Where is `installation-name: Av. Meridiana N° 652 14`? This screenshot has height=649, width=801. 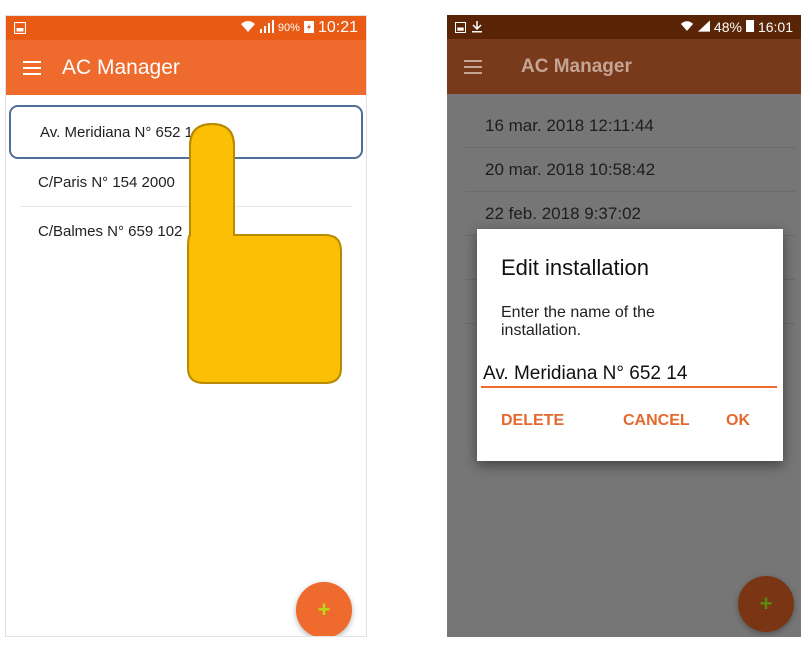 installation-name: Av. Meridiana N° 652 14 is located at coordinates (121, 132).